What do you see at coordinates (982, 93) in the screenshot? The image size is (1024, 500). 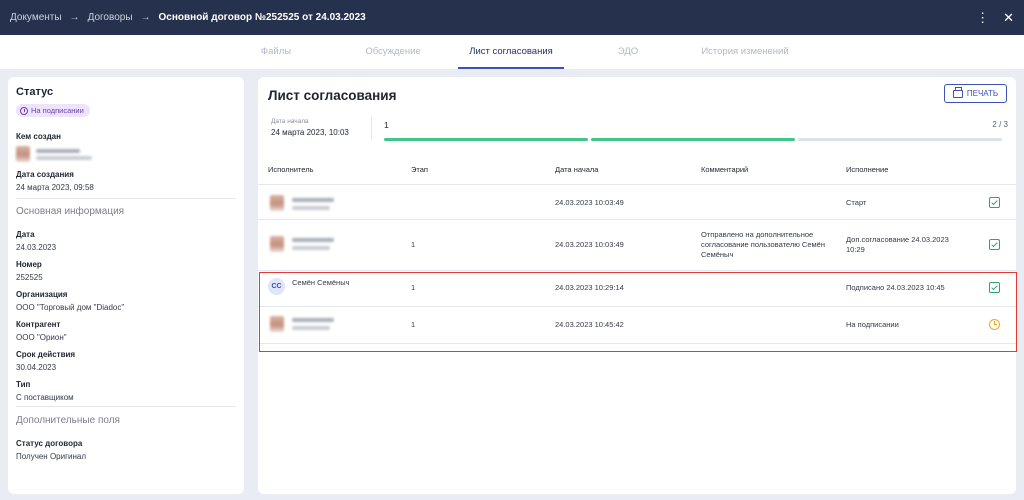 I see `print-button-label: ПЕЧАТЬ` at bounding box center [982, 93].